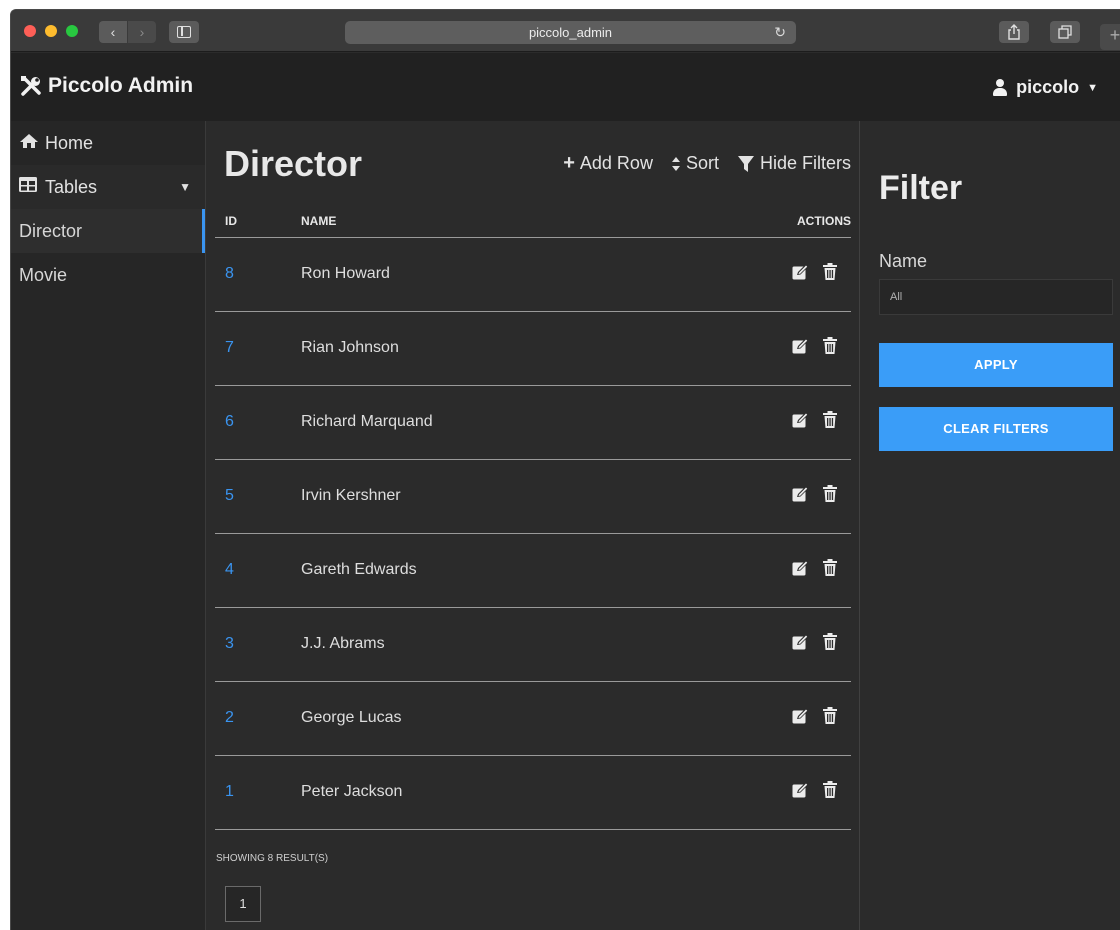  I want to click on sidebar-item-label: Home, so click(69, 142).